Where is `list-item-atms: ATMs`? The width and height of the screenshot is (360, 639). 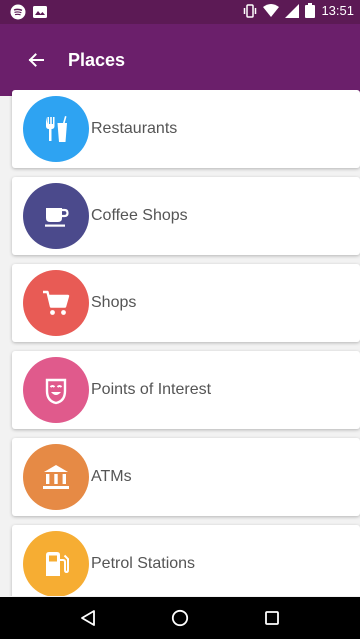 list-item-atms: ATMs is located at coordinates (186, 477).